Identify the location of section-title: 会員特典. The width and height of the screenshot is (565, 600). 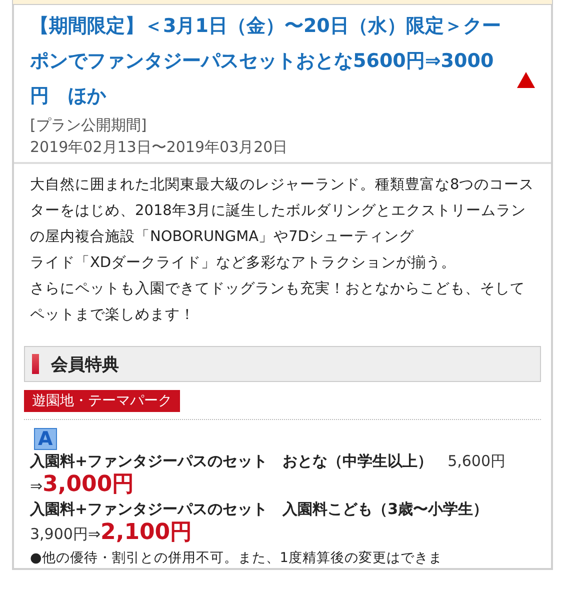
(85, 365).